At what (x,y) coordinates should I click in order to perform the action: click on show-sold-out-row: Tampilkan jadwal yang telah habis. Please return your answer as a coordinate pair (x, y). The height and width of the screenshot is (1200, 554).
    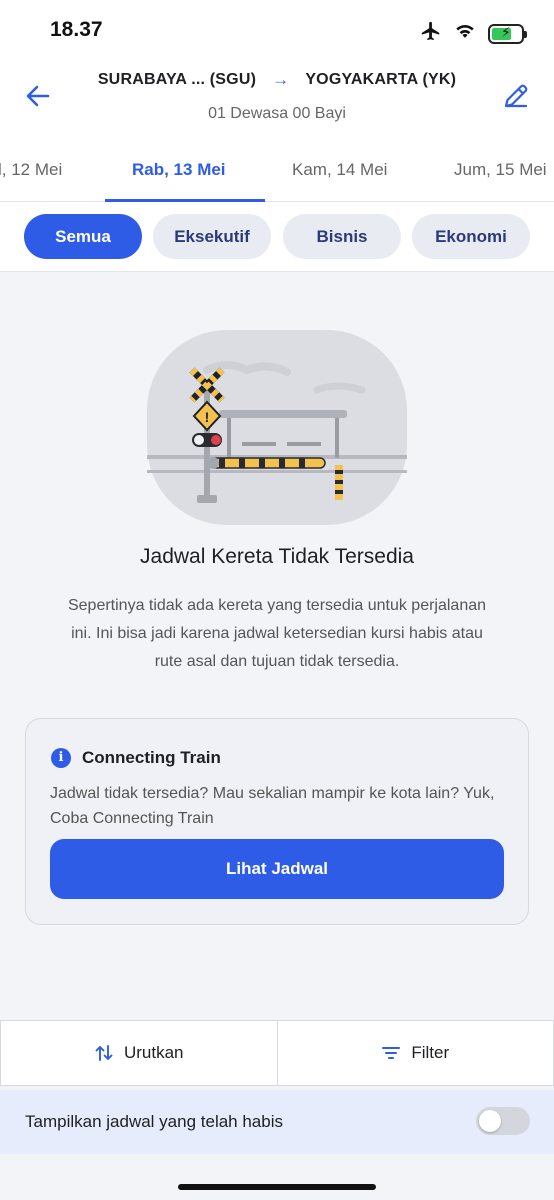
    Looking at the image, I should click on (277, 1122).